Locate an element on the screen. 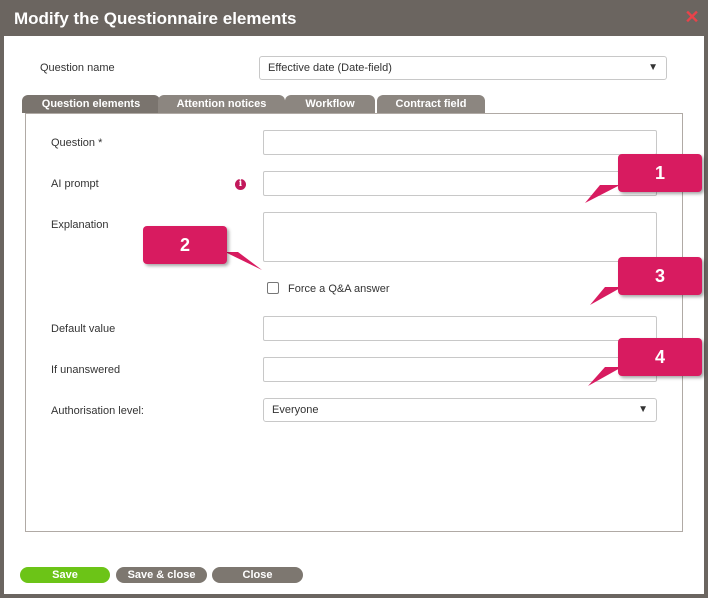  callout-2-pointer is located at coordinates (243, 261).